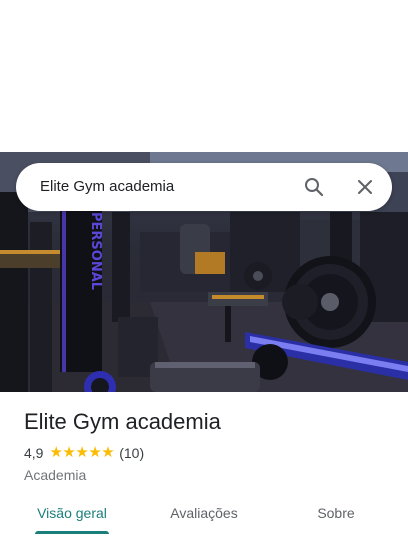  I want to click on tab-about: Sobre, so click(336, 514).